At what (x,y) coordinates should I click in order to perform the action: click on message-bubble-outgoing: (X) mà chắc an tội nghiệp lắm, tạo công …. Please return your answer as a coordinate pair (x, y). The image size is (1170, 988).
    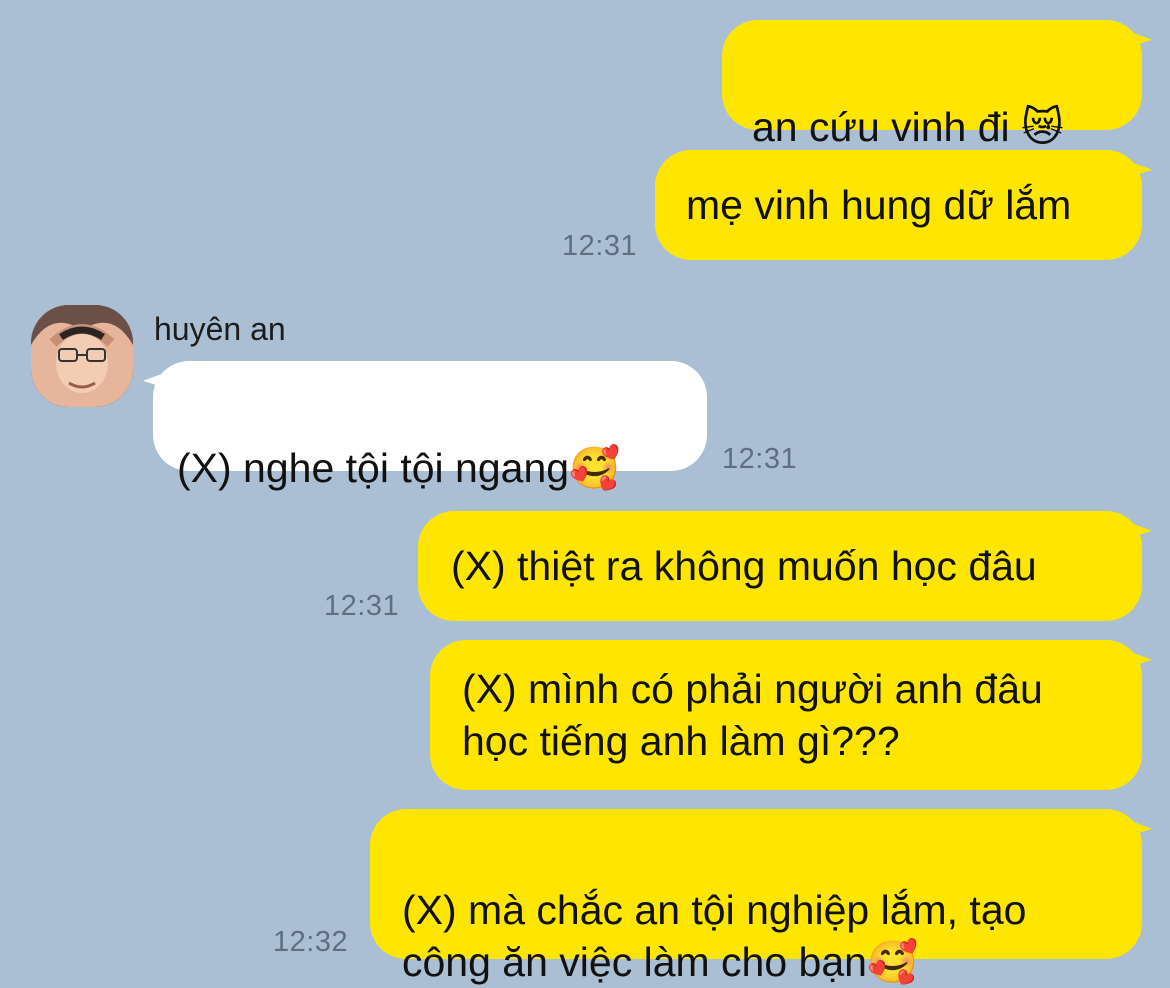
    Looking at the image, I should click on (761, 897).